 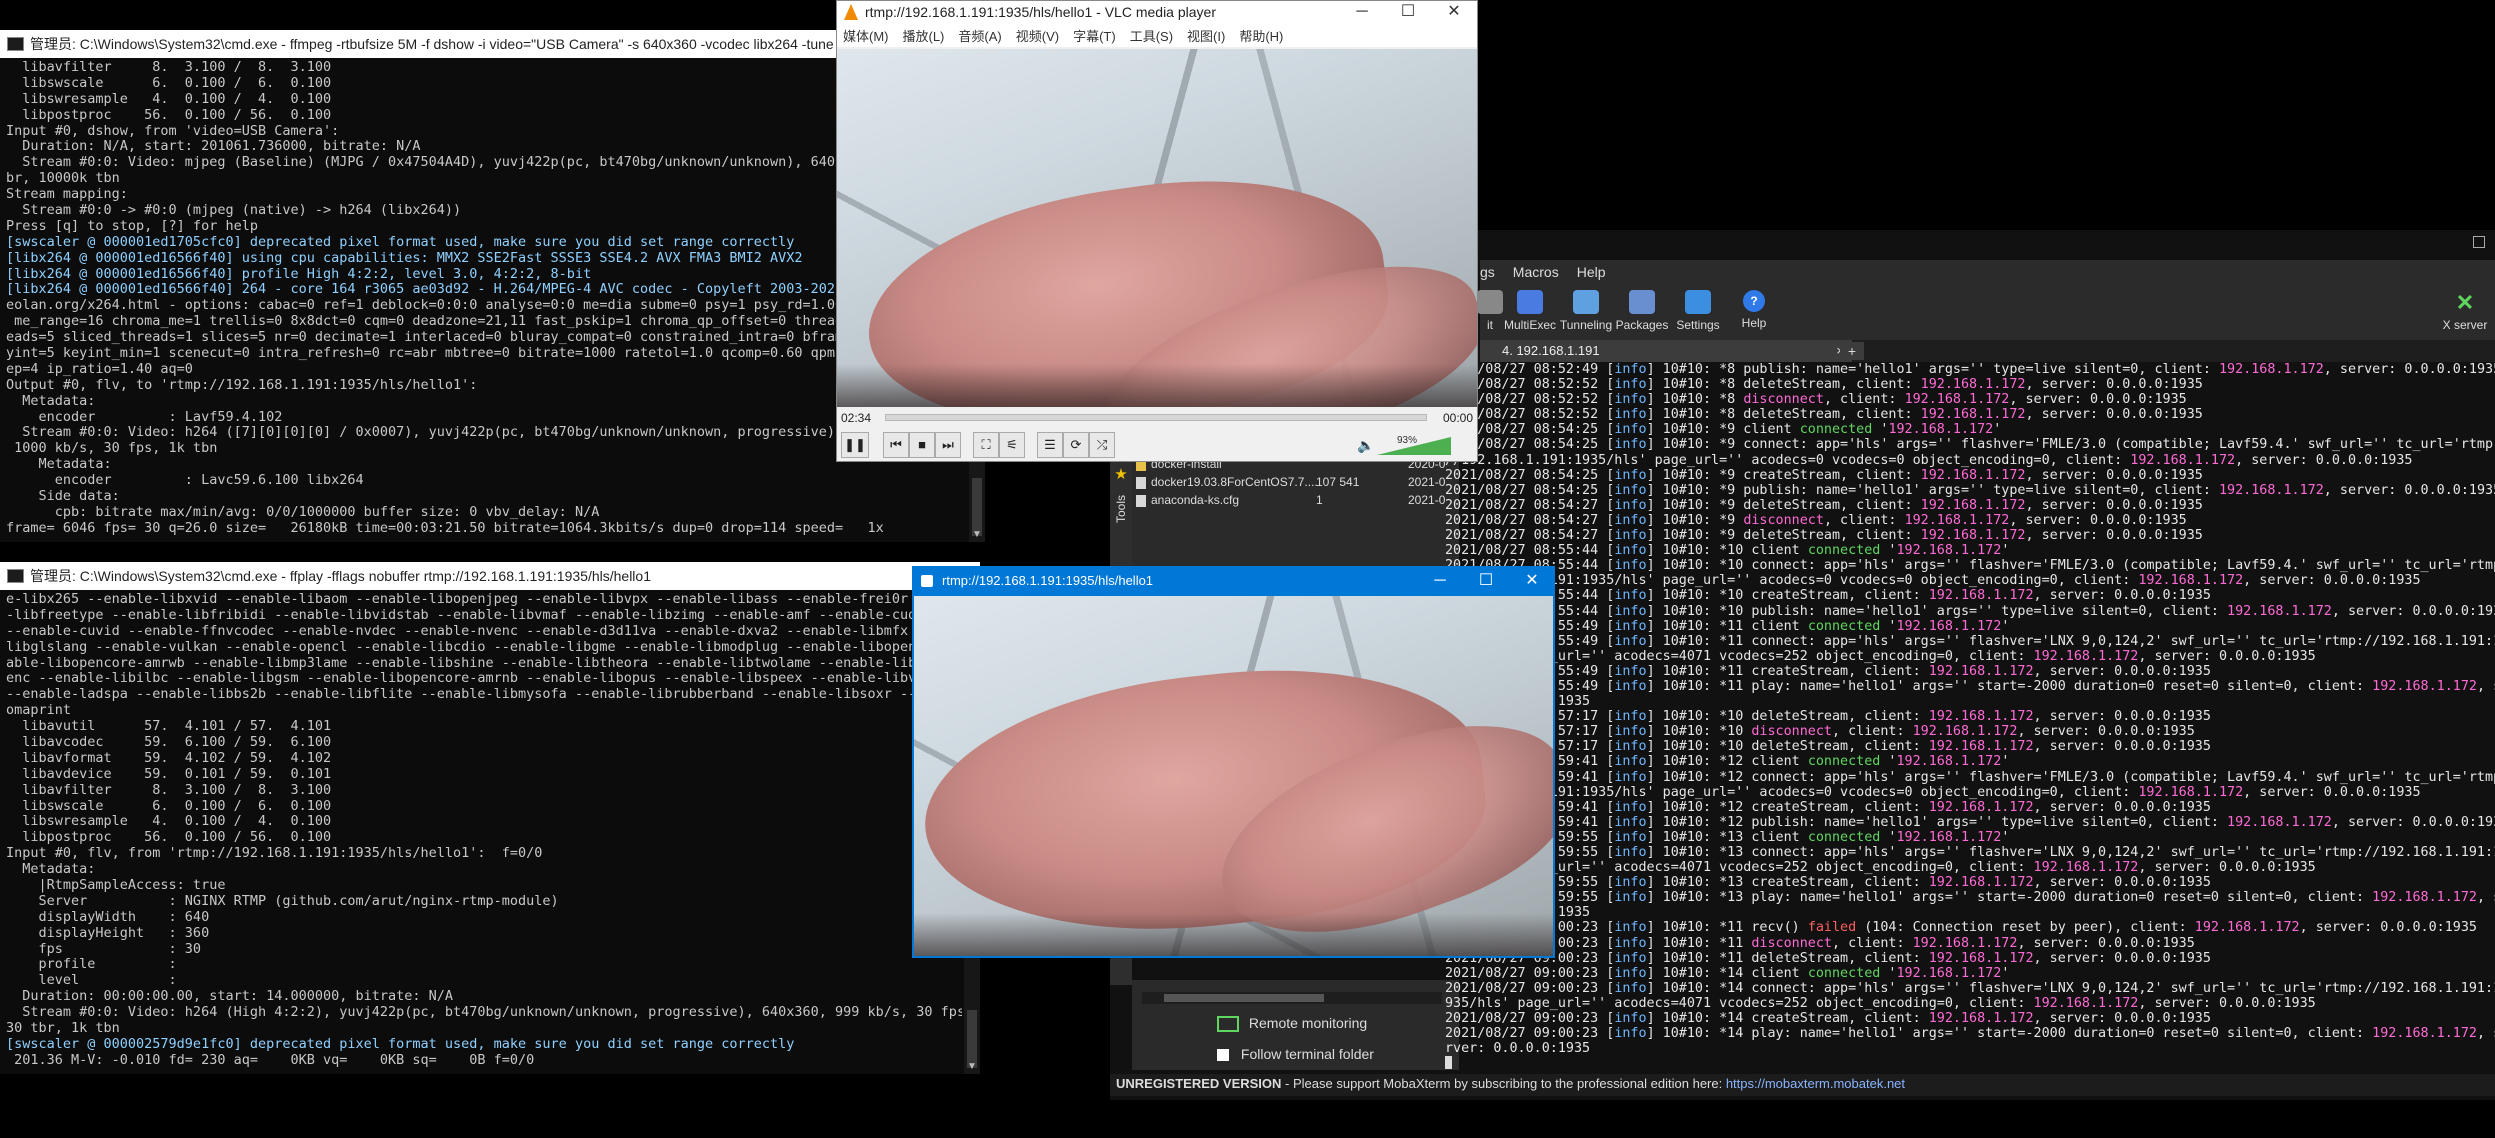 I want to click on previous-button: ⏮, so click(x=896, y=445).